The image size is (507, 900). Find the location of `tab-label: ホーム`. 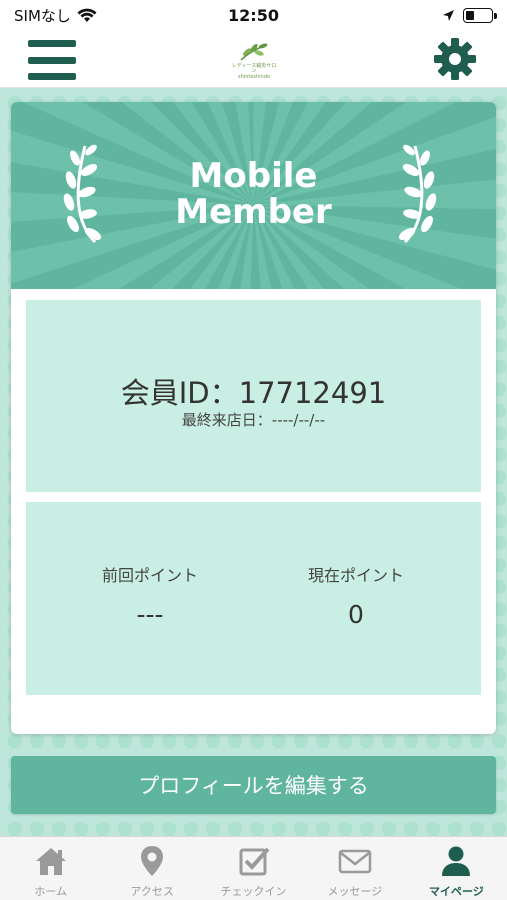

tab-label: ホーム is located at coordinates (51, 891).